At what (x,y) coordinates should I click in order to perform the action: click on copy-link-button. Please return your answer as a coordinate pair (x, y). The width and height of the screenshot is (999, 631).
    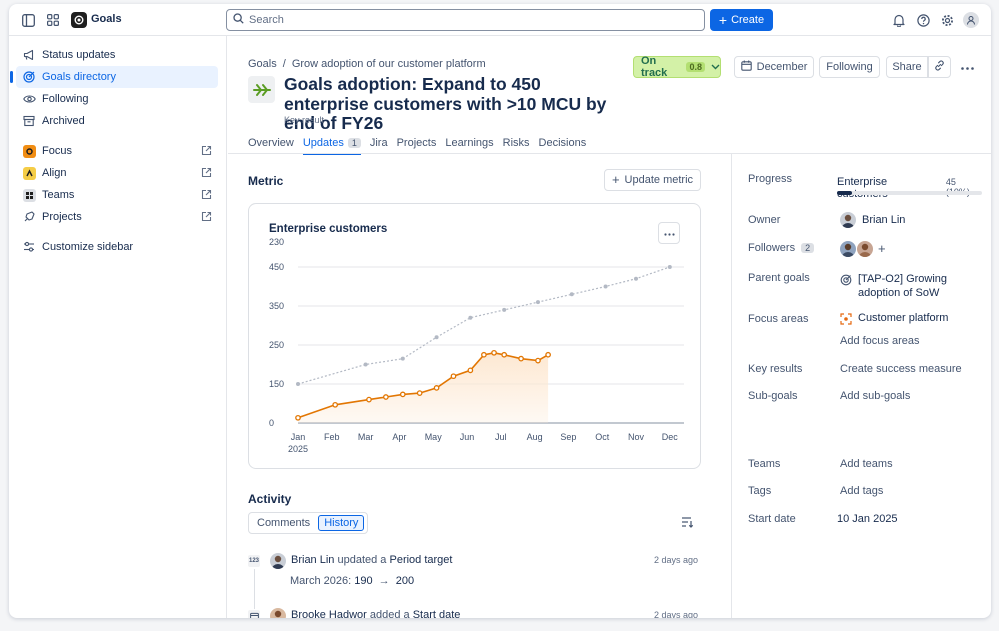
    Looking at the image, I should click on (939, 67).